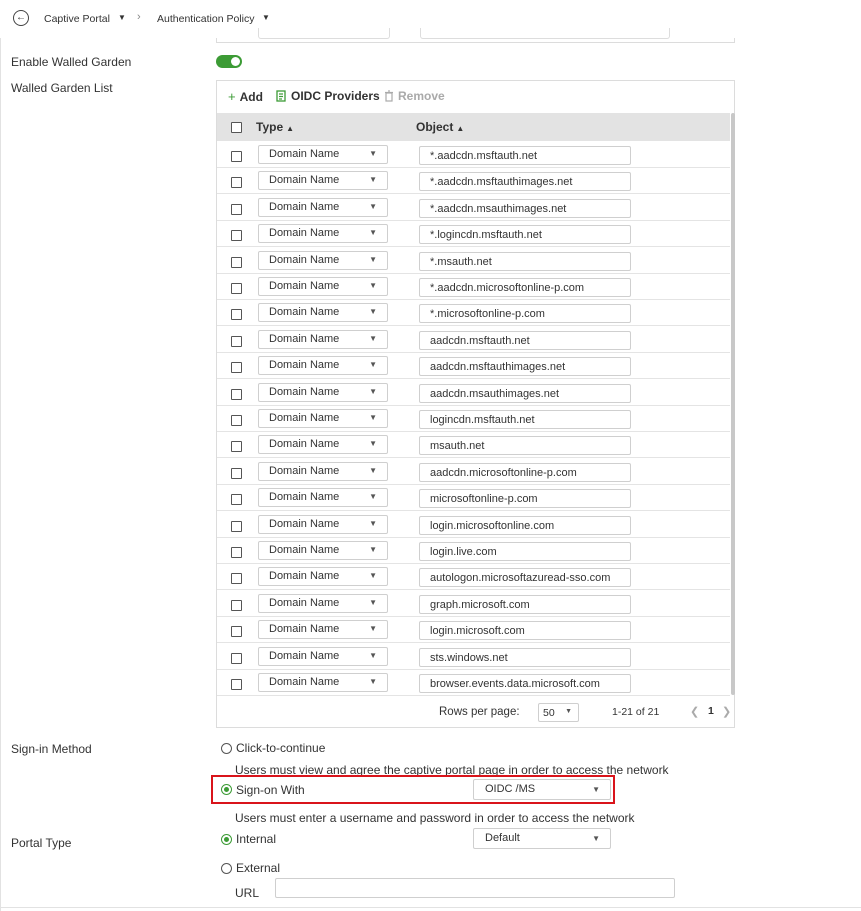  Describe the element at coordinates (275, 127) in the screenshot. I see `column-header-type: Type ▲︎` at that location.